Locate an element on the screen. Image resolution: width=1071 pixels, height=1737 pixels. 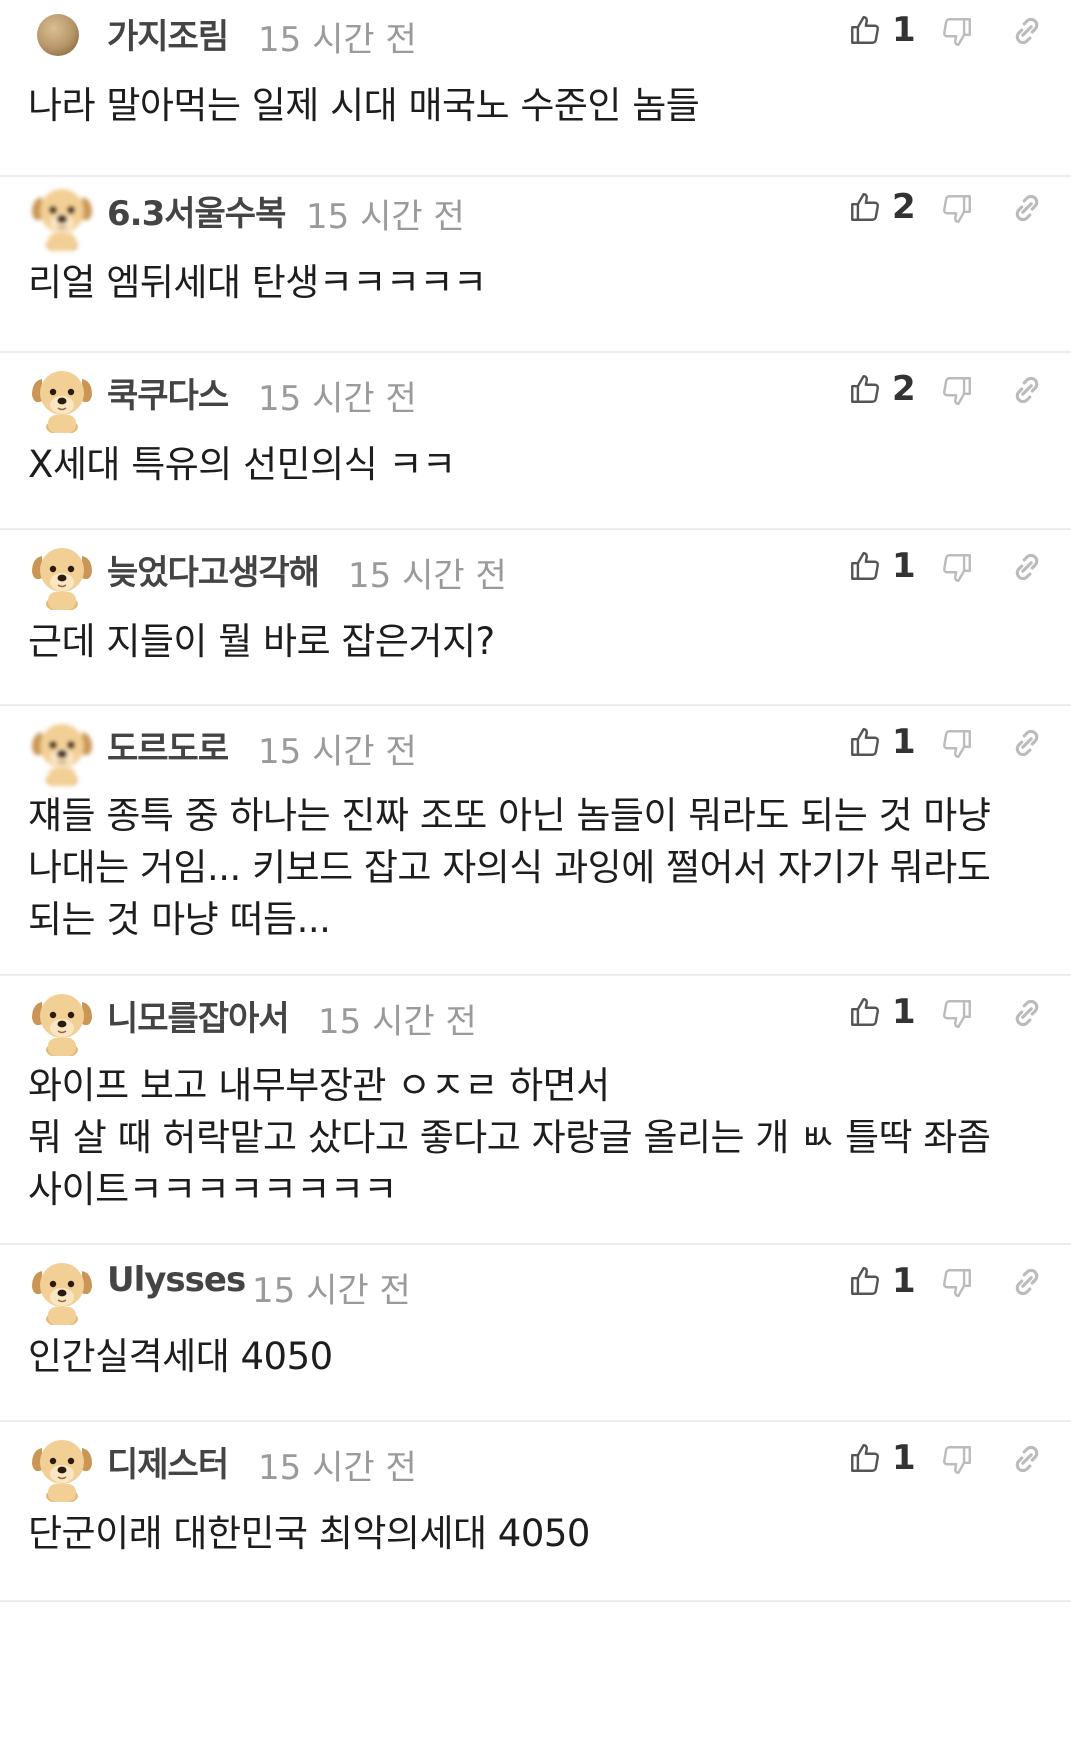
comment-body: 나라 말아먹는 일제 시대 매국노 수준인 놈들 is located at coordinates (538, 106).